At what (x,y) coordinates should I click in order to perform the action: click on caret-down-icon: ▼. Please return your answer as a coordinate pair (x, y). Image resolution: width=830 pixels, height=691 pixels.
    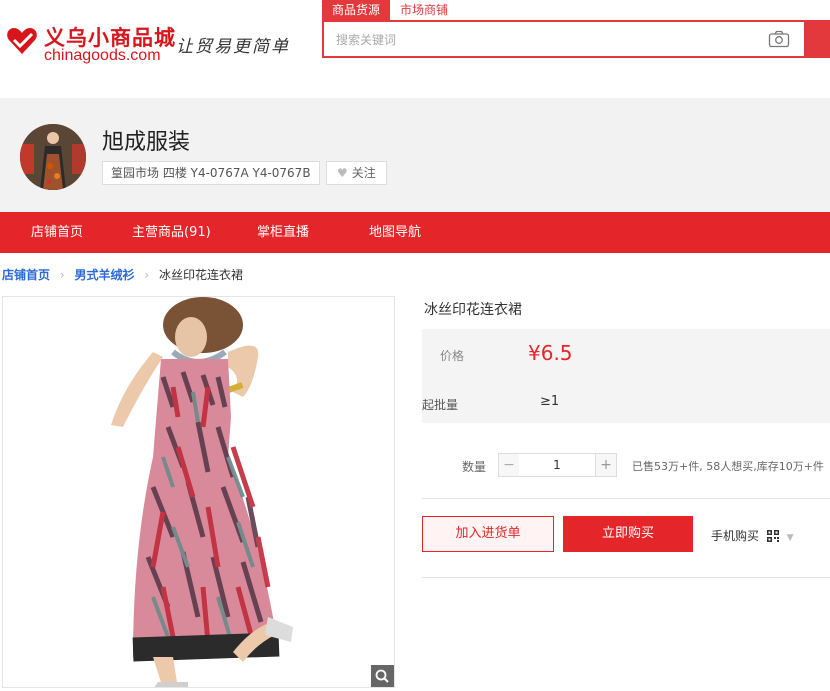
    Looking at the image, I should click on (790, 538).